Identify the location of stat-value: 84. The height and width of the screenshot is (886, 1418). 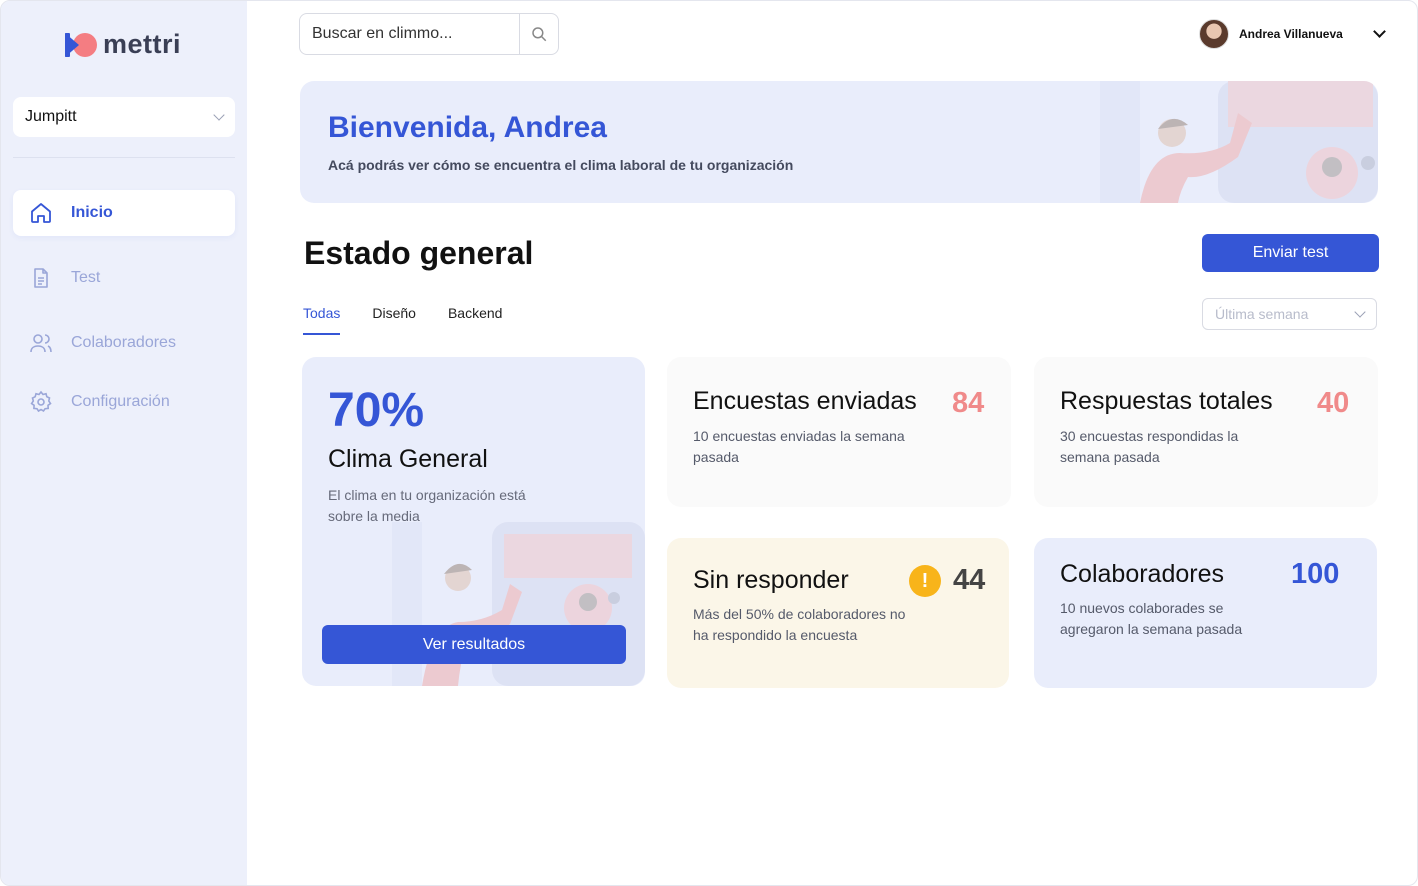
(968, 403).